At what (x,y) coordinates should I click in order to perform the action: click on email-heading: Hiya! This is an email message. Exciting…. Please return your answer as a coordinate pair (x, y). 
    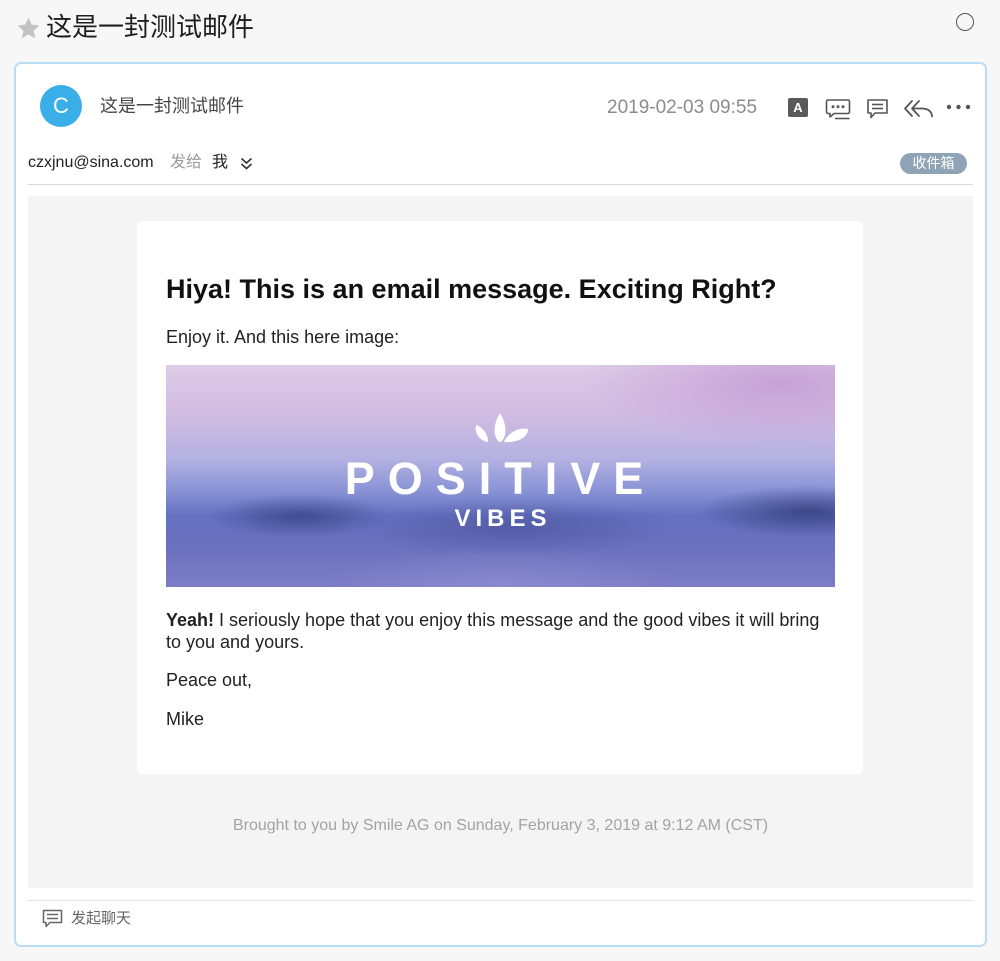
    Looking at the image, I should click on (471, 289).